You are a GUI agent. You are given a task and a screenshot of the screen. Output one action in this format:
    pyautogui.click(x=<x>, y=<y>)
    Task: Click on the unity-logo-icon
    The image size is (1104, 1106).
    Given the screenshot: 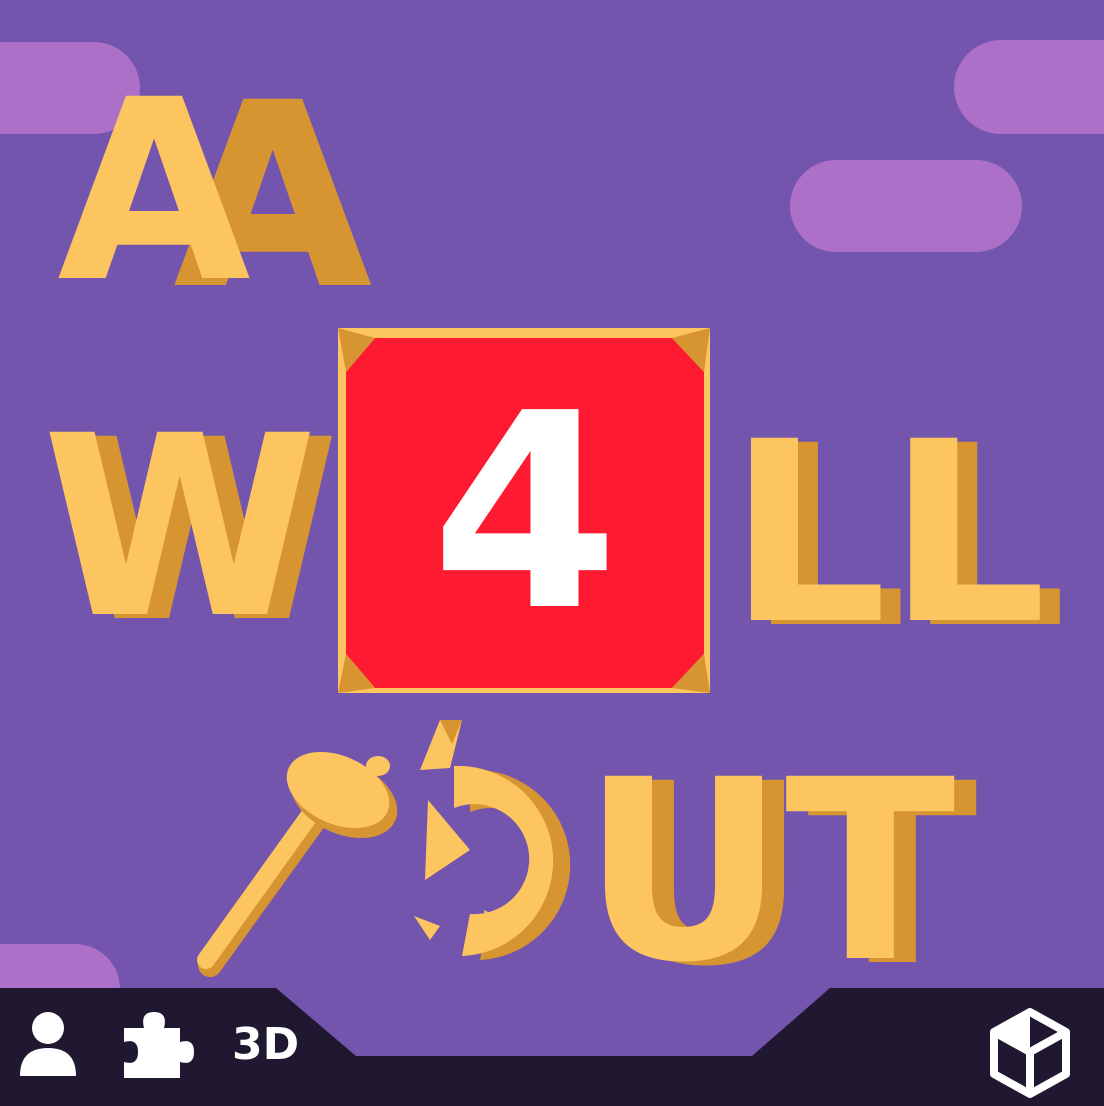 What is the action you would take?
    pyautogui.click(x=1030, y=1053)
    